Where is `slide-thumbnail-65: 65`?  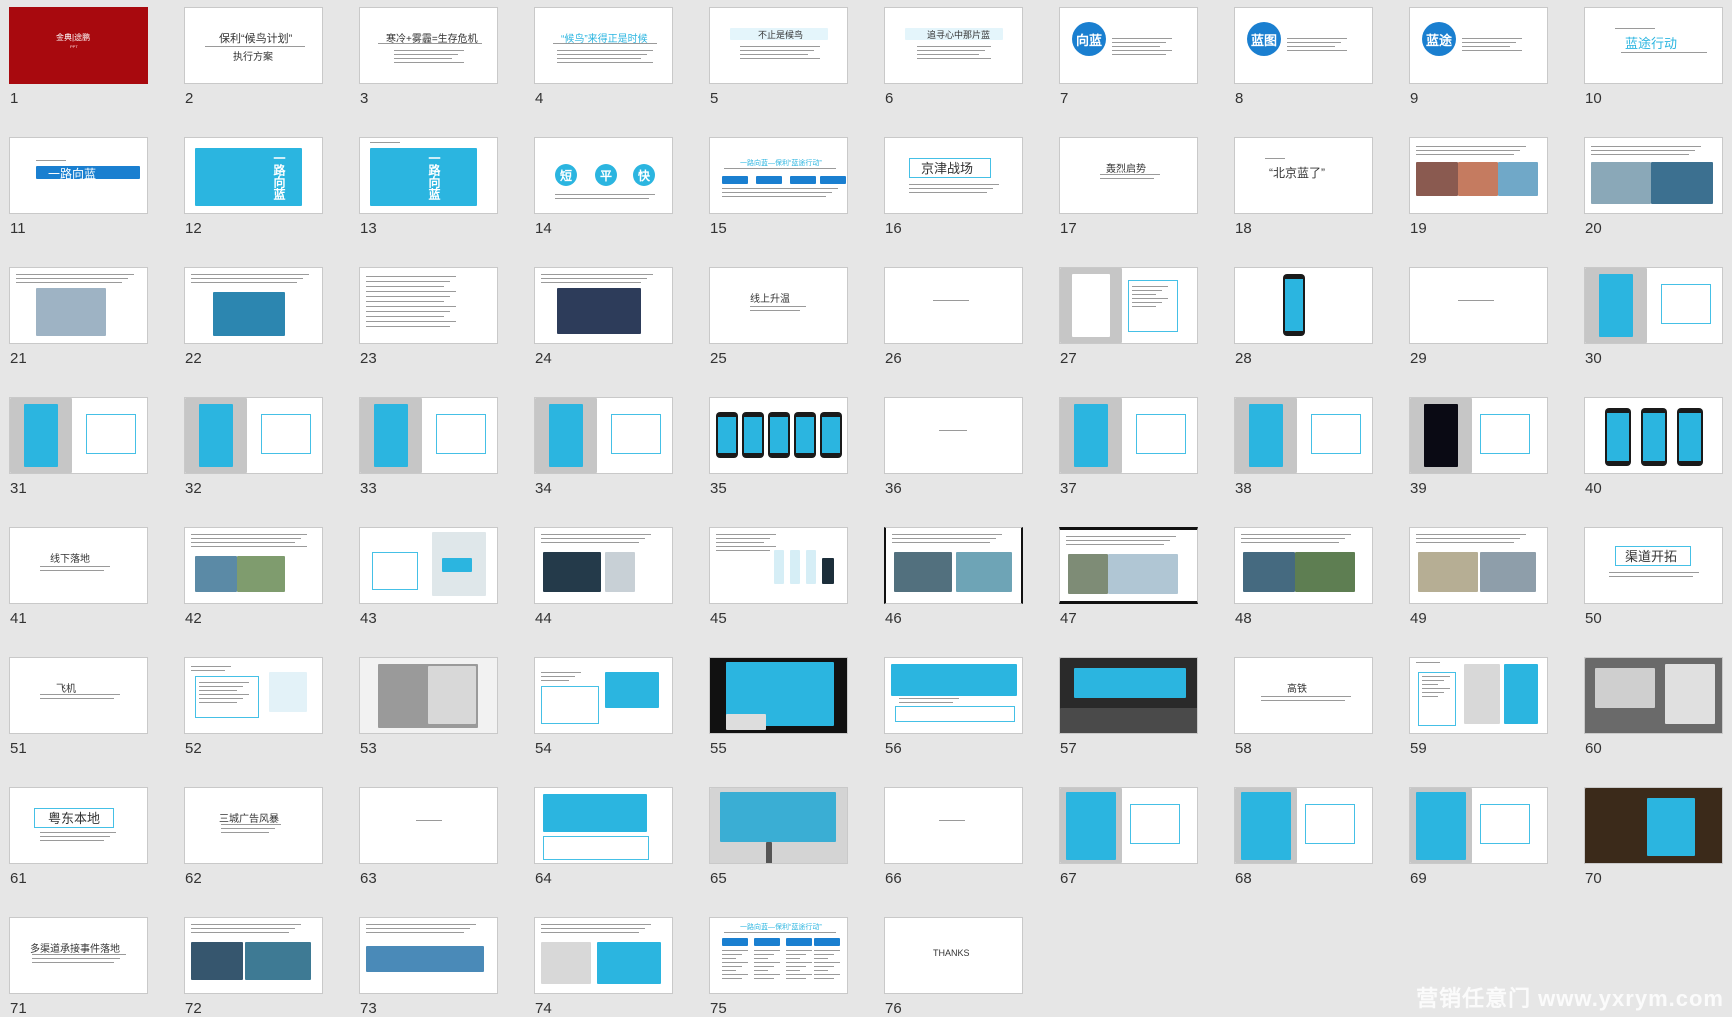 slide-thumbnail-65: 65 is located at coordinates (779, 837).